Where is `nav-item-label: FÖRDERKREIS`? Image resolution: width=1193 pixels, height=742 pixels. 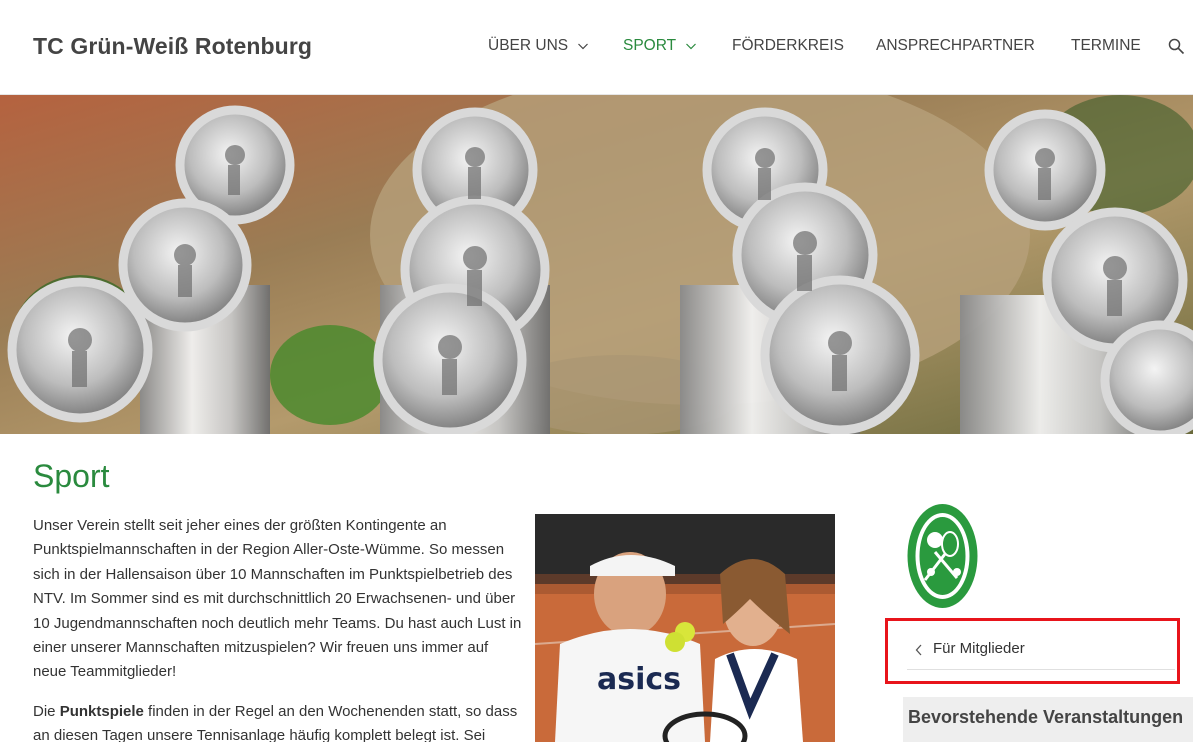 nav-item-label: FÖRDERKREIS is located at coordinates (788, 45).